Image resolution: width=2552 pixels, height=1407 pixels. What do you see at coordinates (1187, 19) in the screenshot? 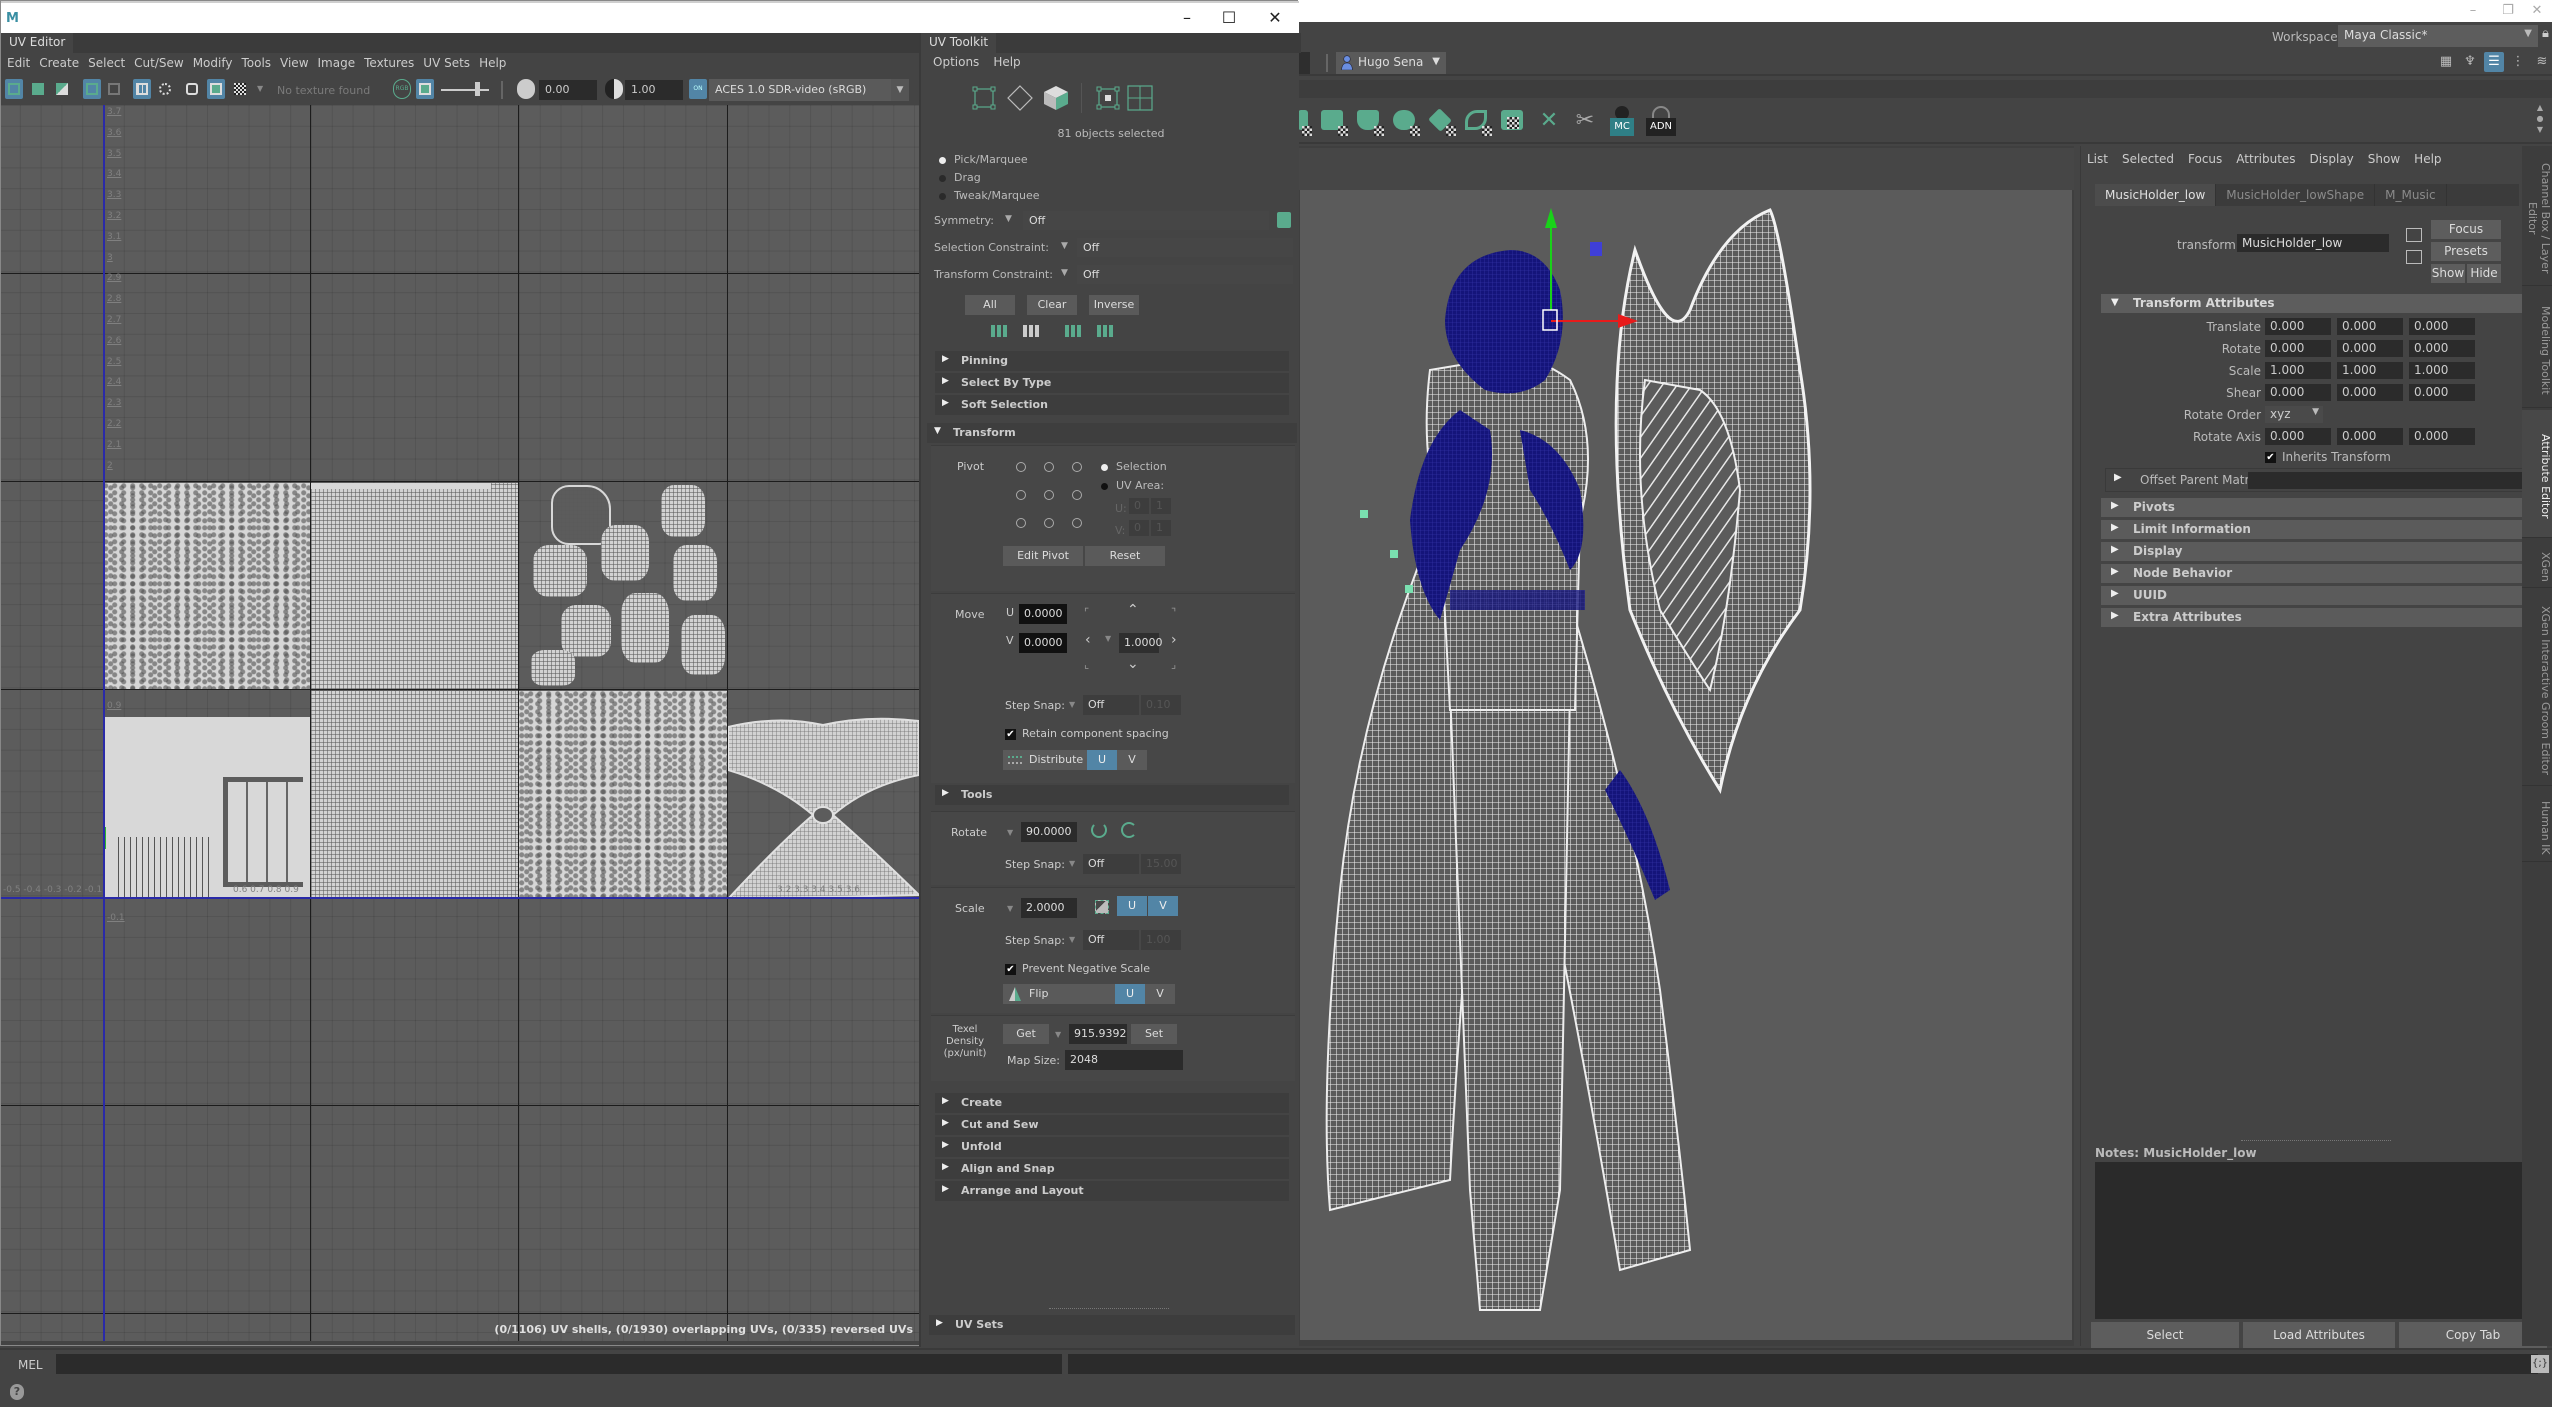
I see `minimize-button: –` at bounding box center [1187, 19].